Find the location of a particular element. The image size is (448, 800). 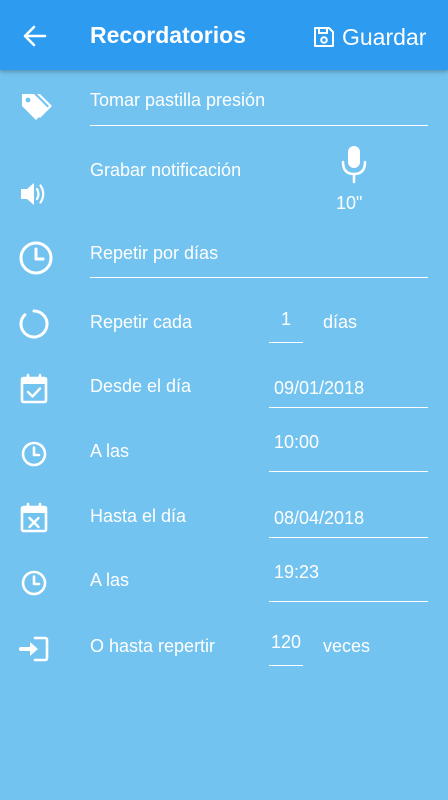

save-icon is located at coordinates (324, 37).